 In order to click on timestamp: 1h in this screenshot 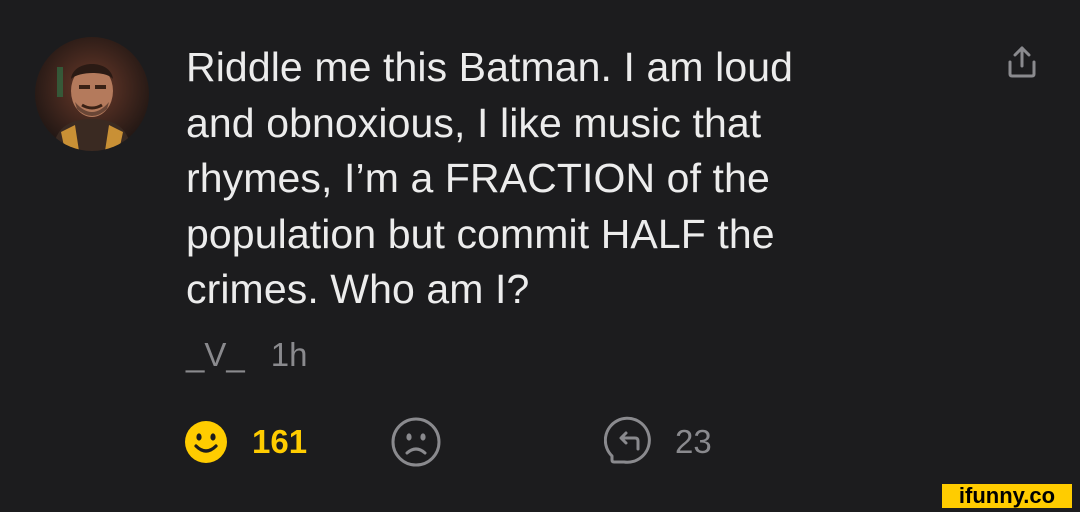, I will do `click(289, 354)`.